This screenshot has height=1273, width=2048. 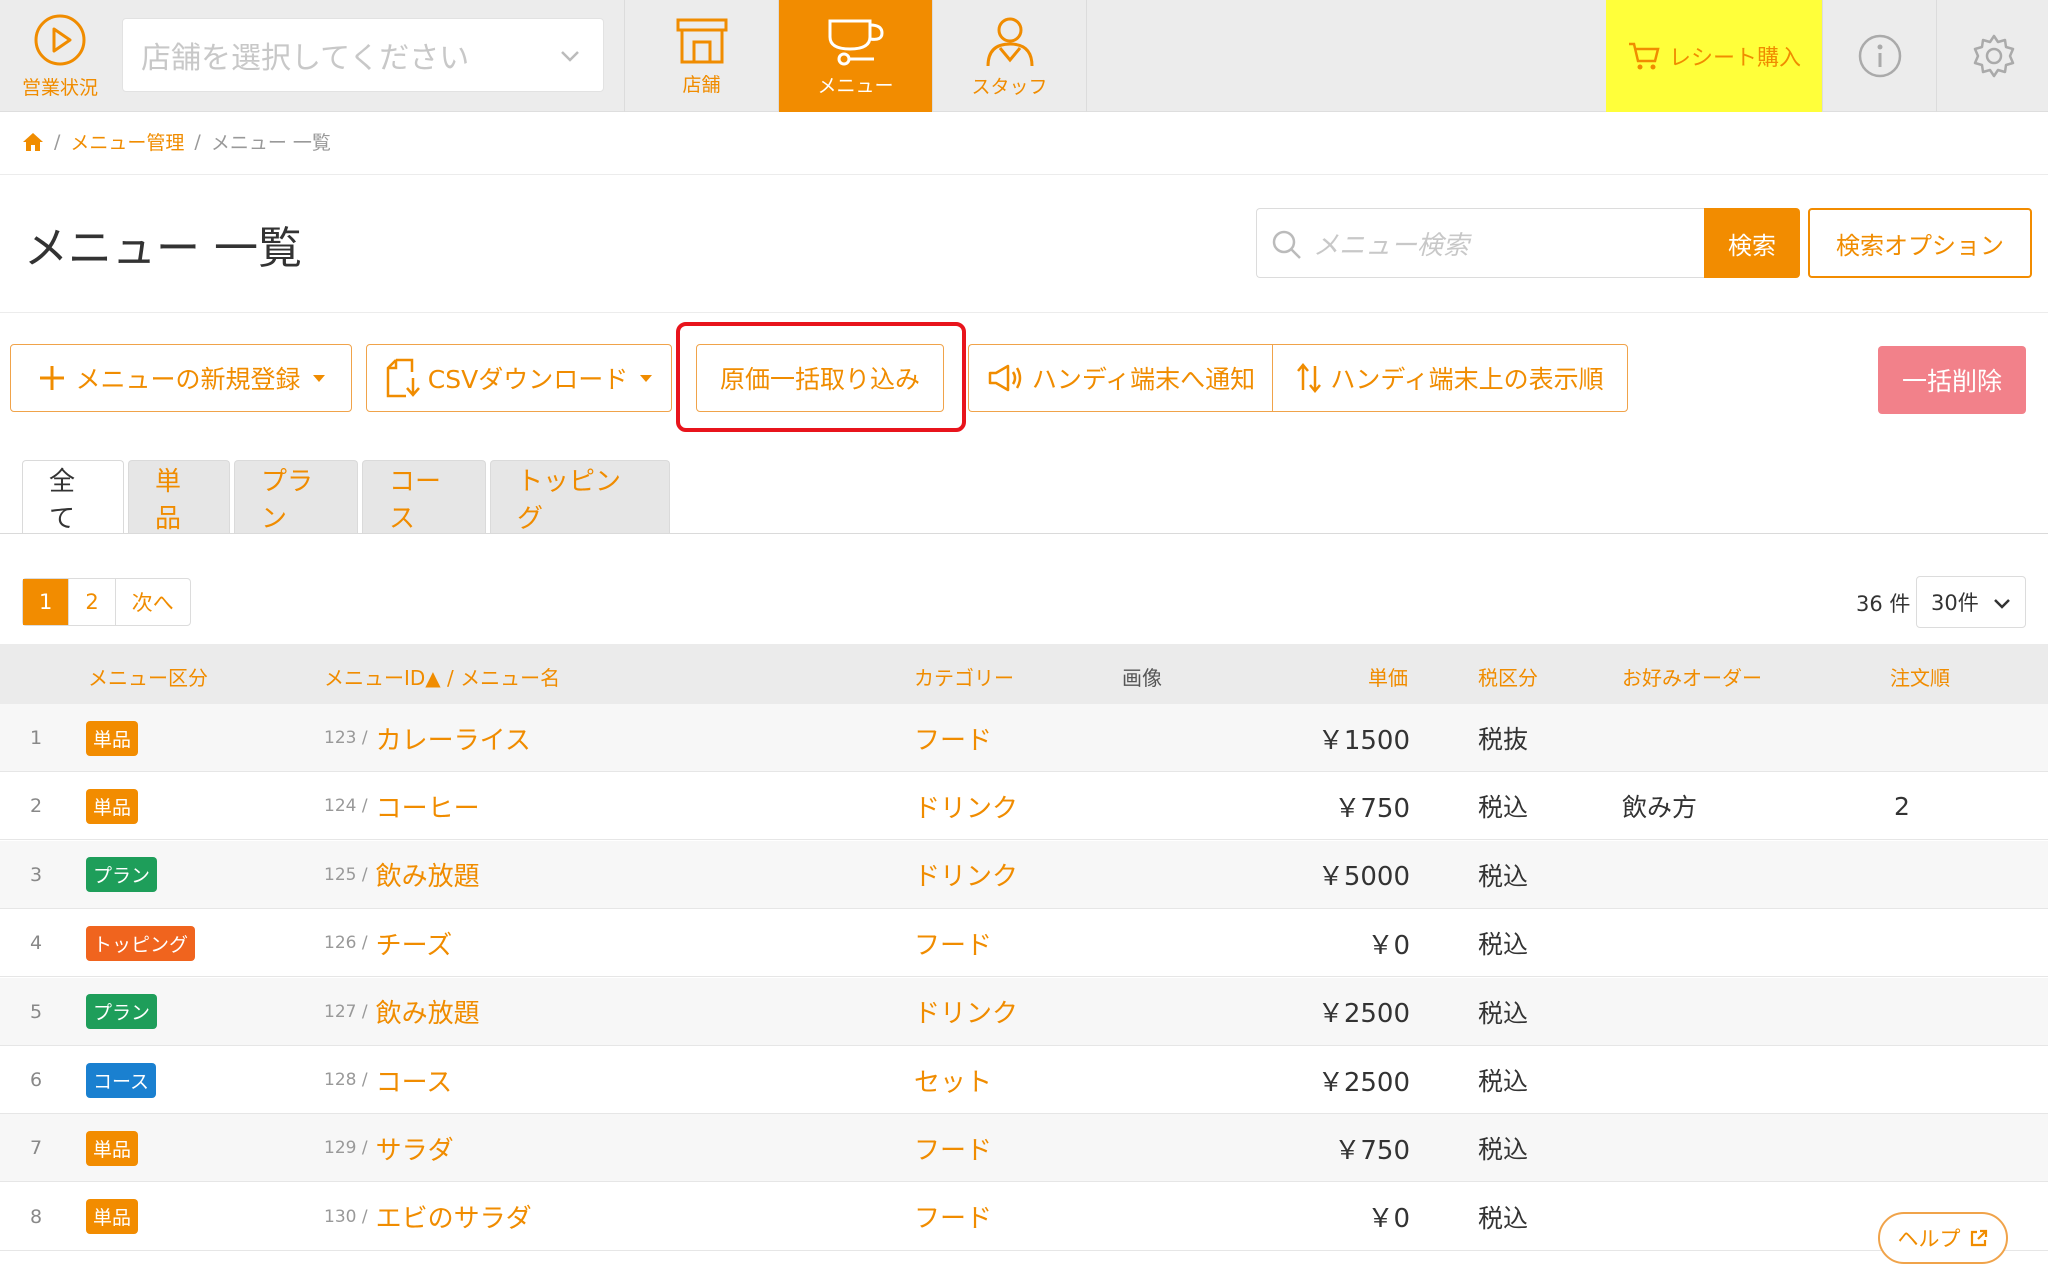 What do you see at coordinates (1480, 243) in the screenshot?
I see `menu-search-input: メニュー検索` at bounding box center [1480, 243].